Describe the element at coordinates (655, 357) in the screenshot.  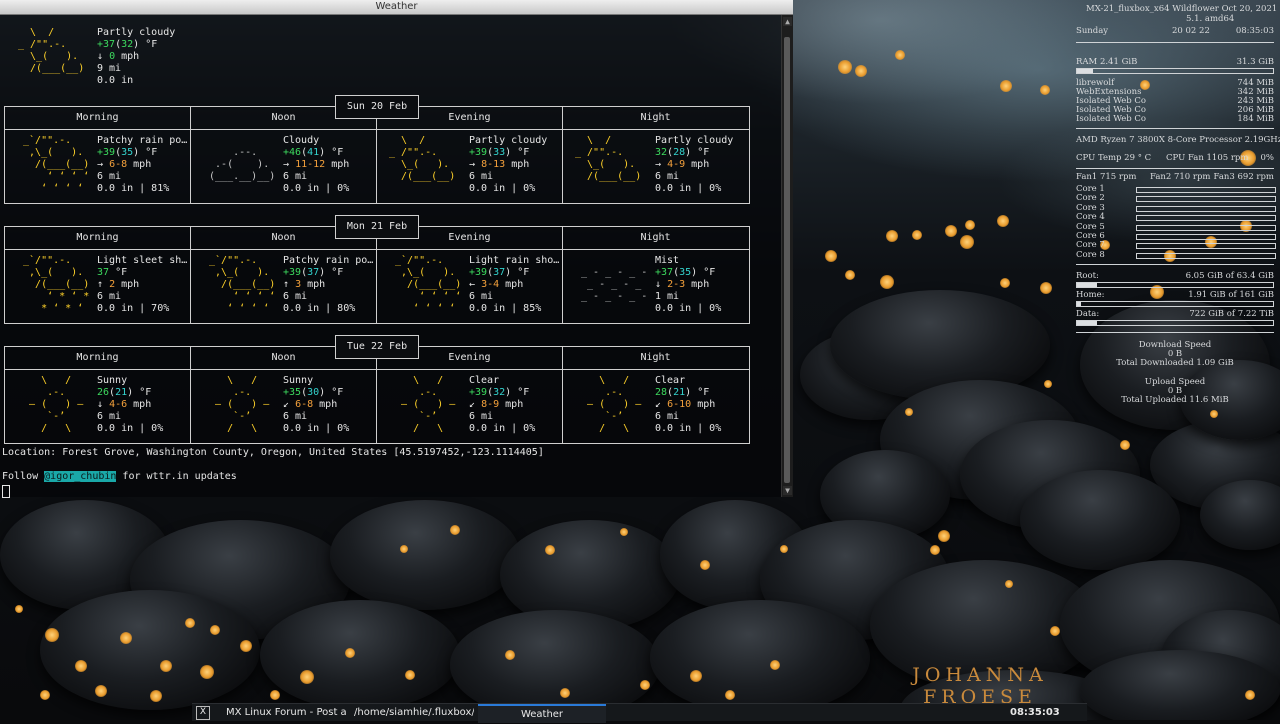
I see `period-header: Night` at that location.